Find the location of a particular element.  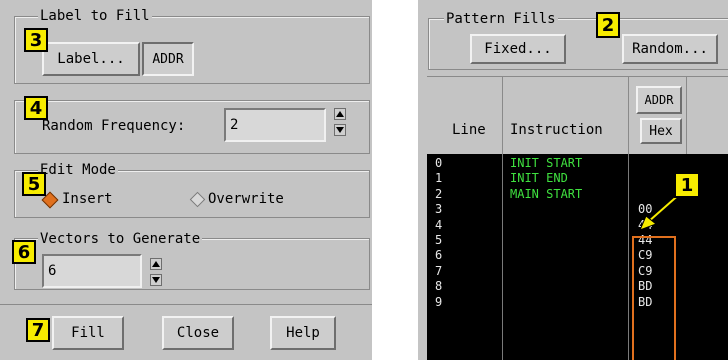

label-value-button: ADDR is located at coordinates (168, 59).